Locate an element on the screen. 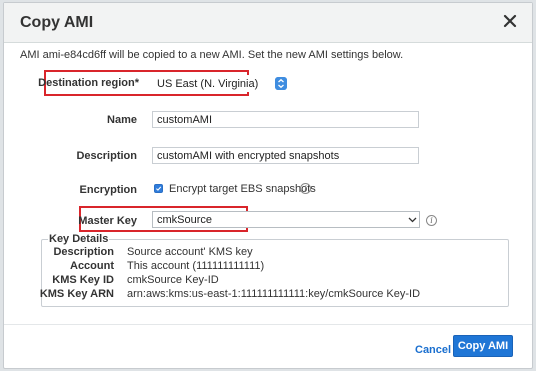  encrypt-checkbox-label: Encrypt target EBS snapshots is located at coordinates (242, 189).